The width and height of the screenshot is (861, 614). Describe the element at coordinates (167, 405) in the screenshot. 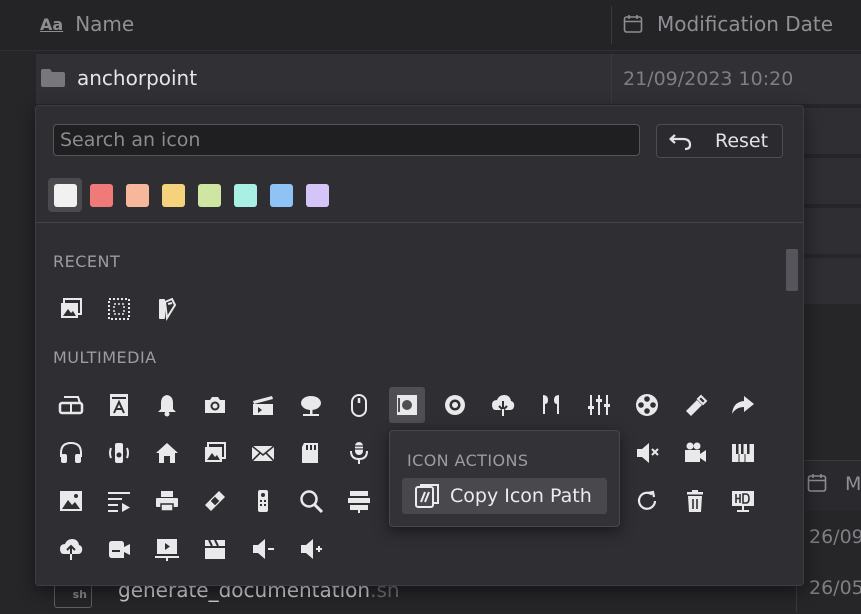

I see `bell-icon-cell` at that location.